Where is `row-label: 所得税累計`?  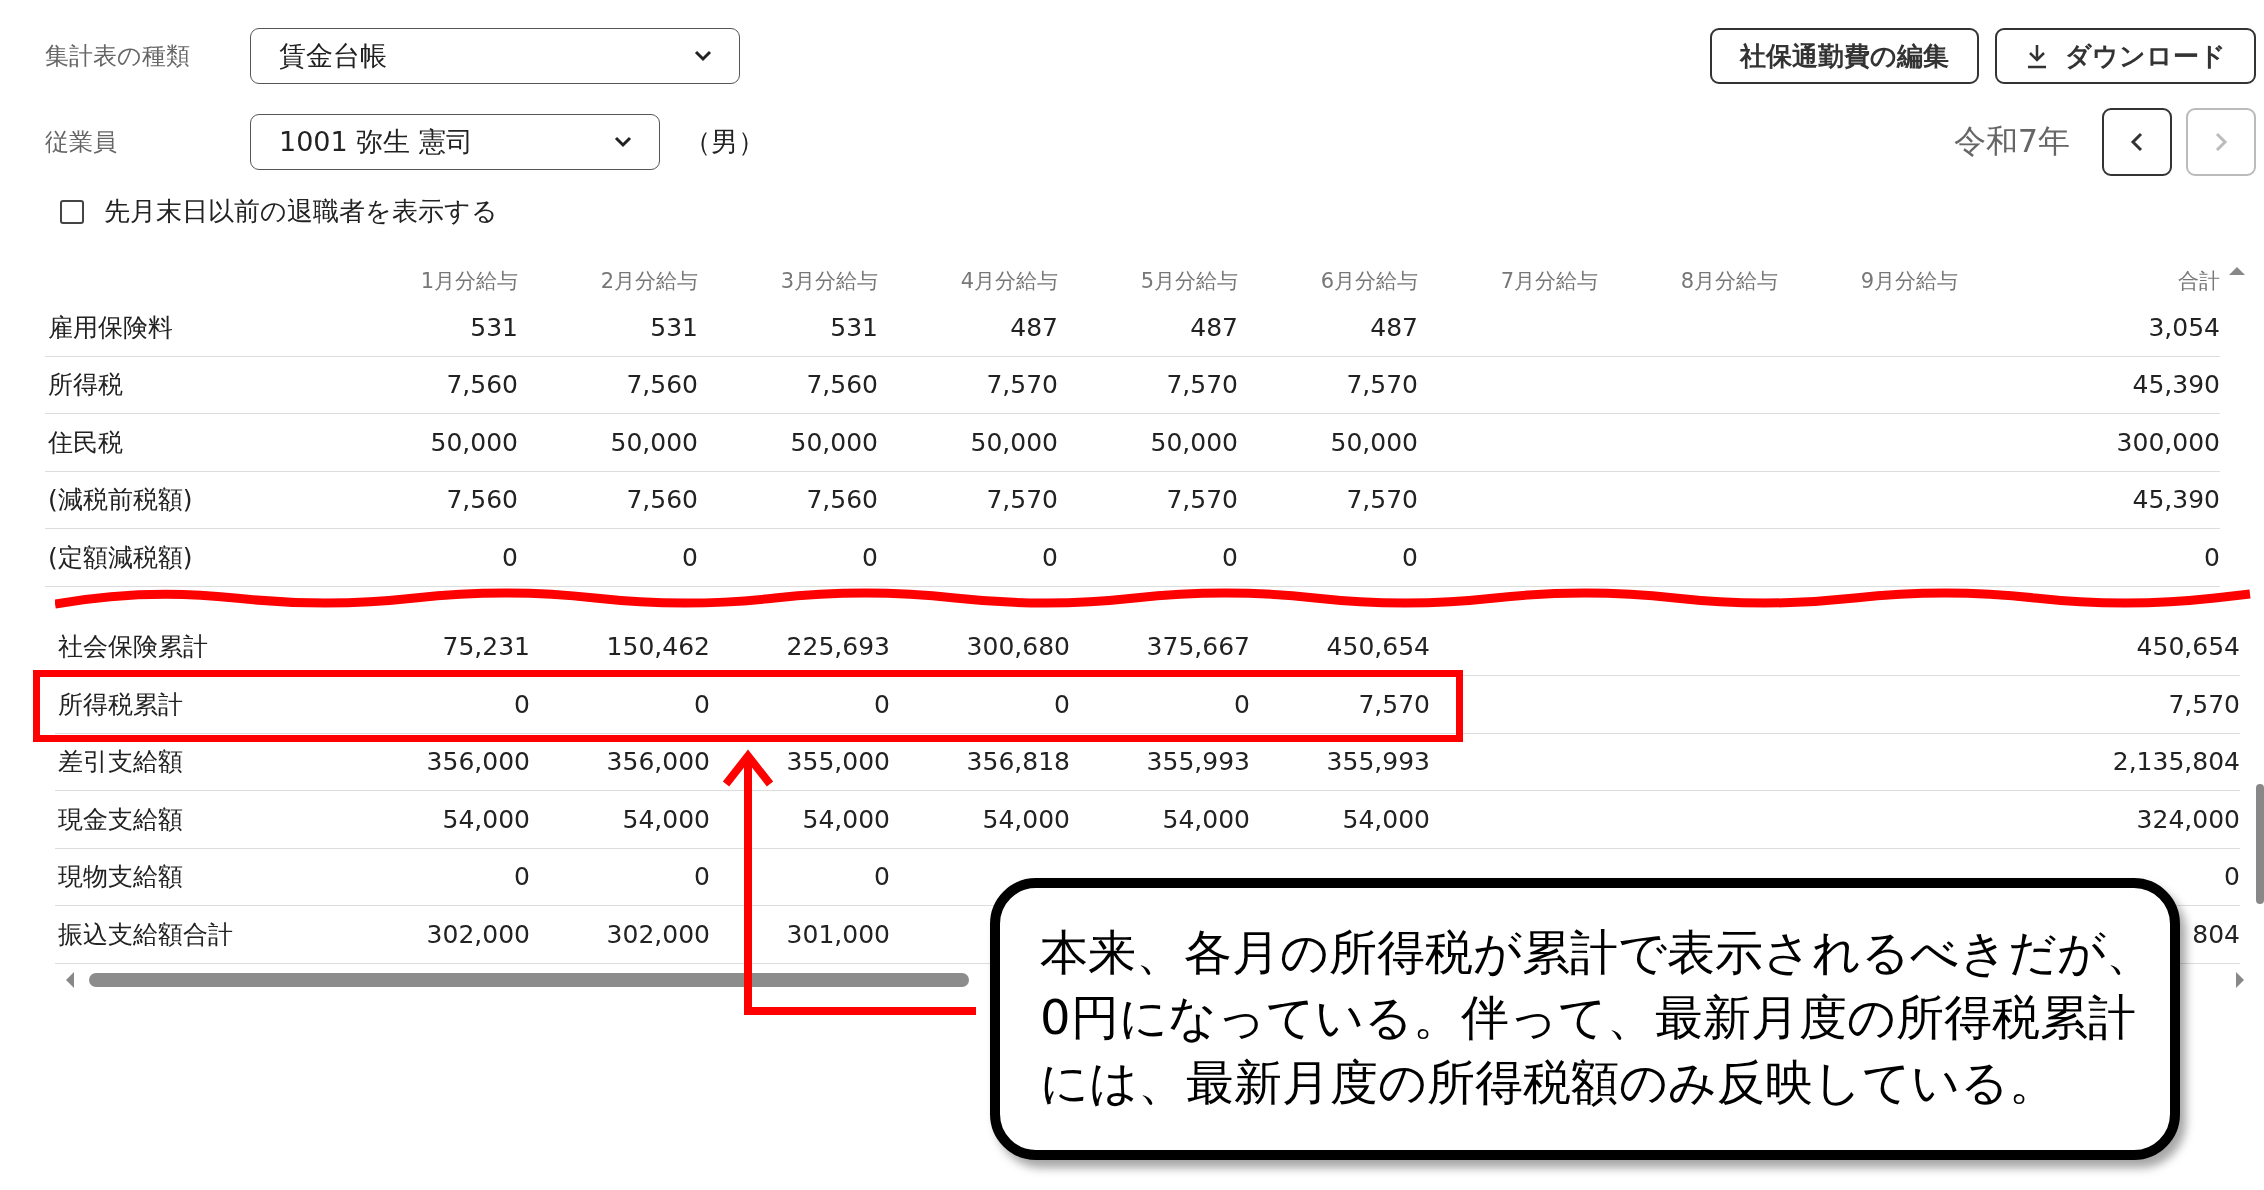
row-label: 所得税累計 is located at coordinates (202, 705).